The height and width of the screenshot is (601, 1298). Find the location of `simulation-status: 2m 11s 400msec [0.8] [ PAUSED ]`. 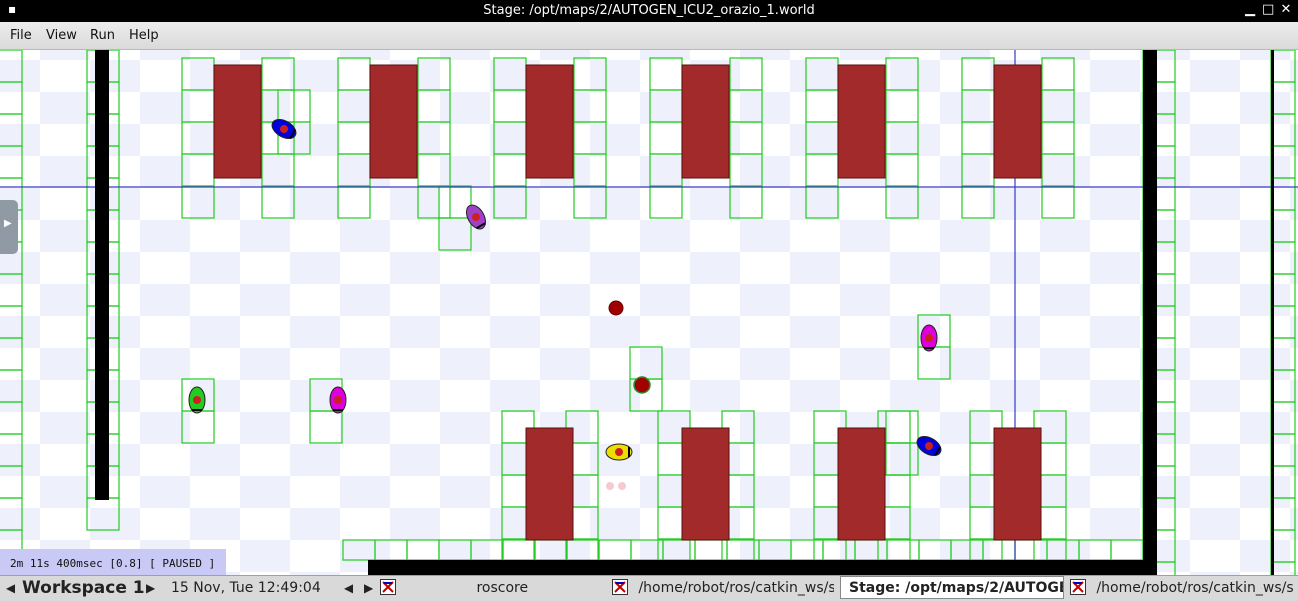

simulation-status: 2m 11s 400msec [0.8] [ PAUSED ] is located at coordinates (113, 562).